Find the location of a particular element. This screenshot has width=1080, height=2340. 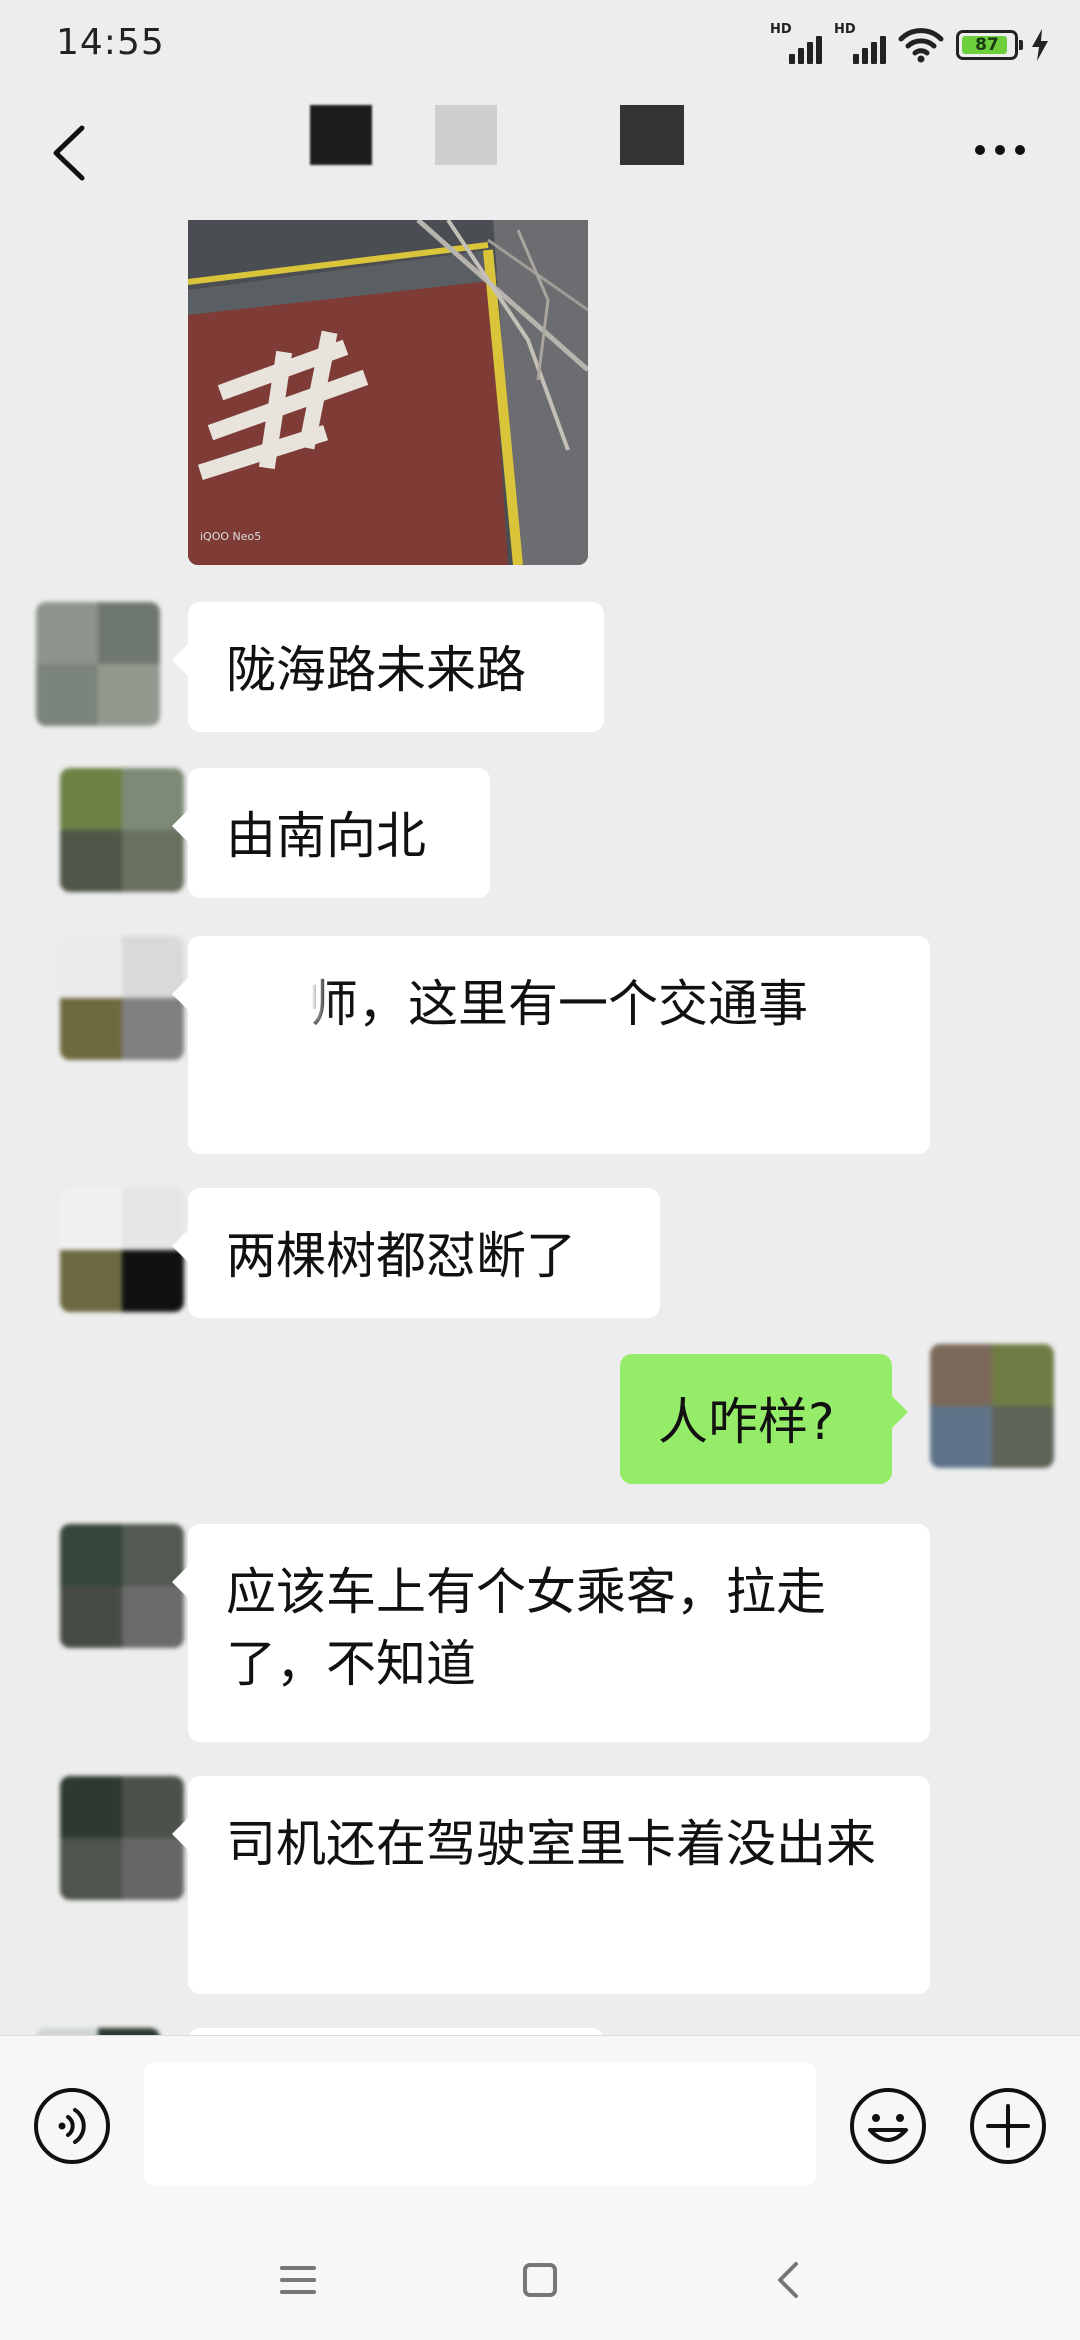

emoji-button is located at coordinates (888, 2126).